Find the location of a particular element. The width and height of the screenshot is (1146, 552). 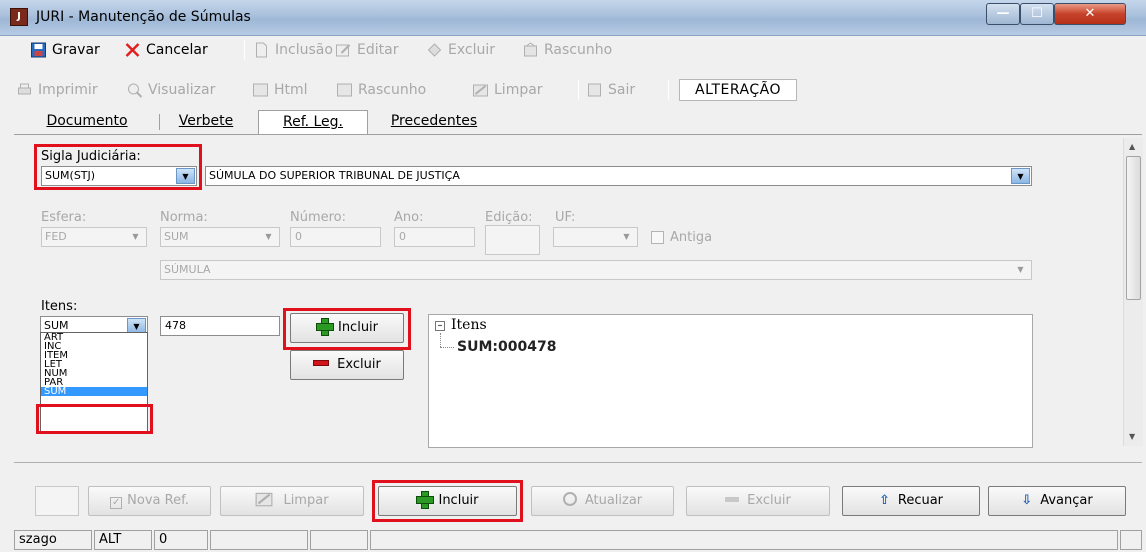

html-button: Html is located at coordinates (279, 90).